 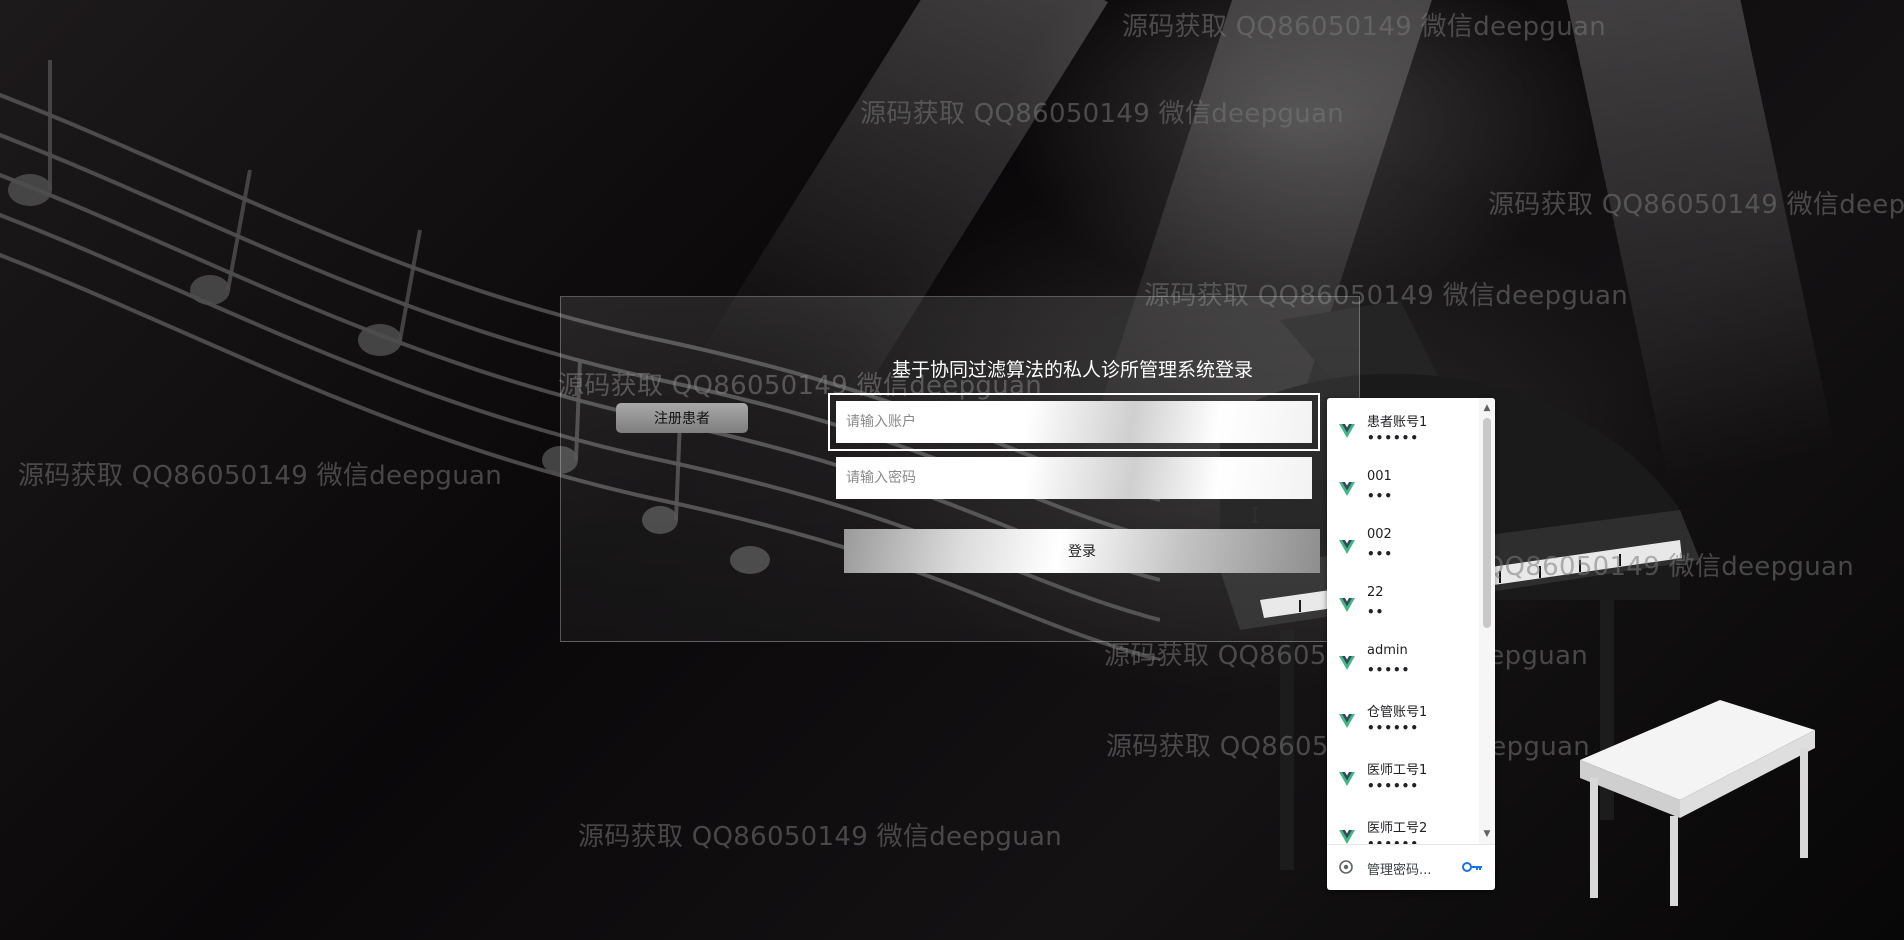 I want to click on saved-credential-item: 患者账号1 ••••••, so click(x=1403, y=427).